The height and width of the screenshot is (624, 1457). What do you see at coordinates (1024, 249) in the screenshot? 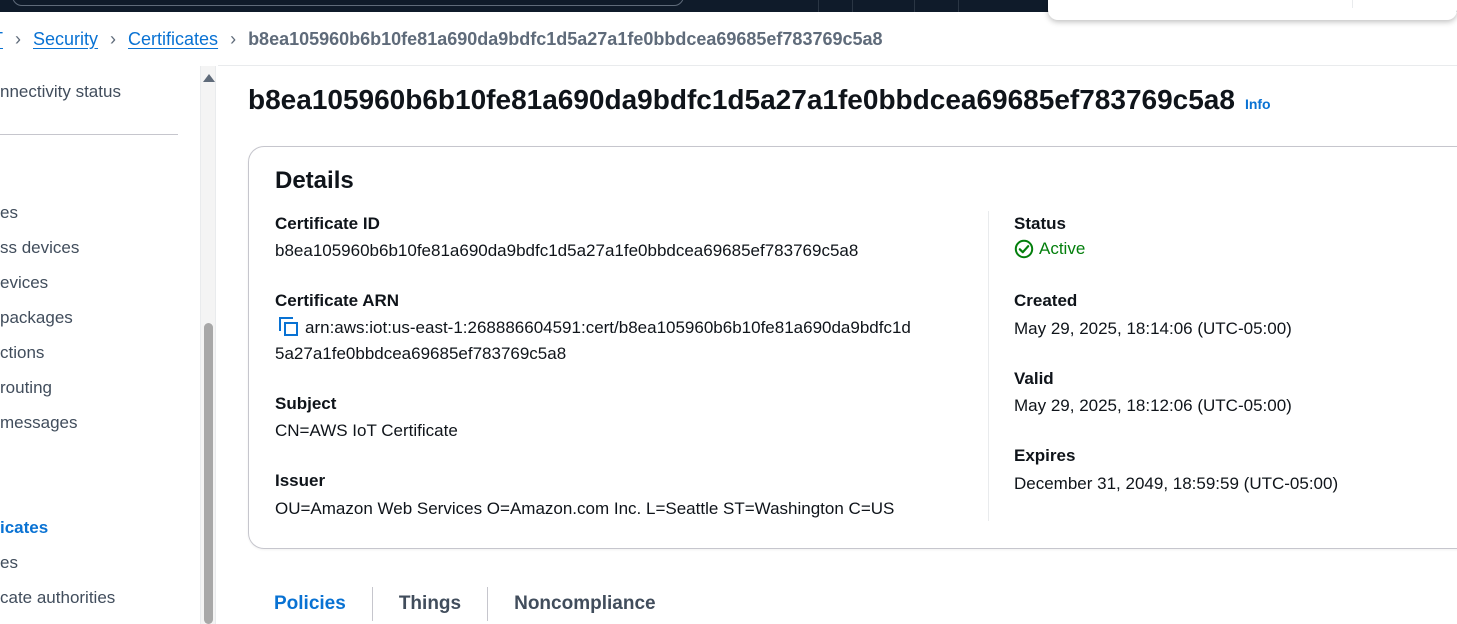
I see `check-circle-icon` at bounding box center [1024, 249].